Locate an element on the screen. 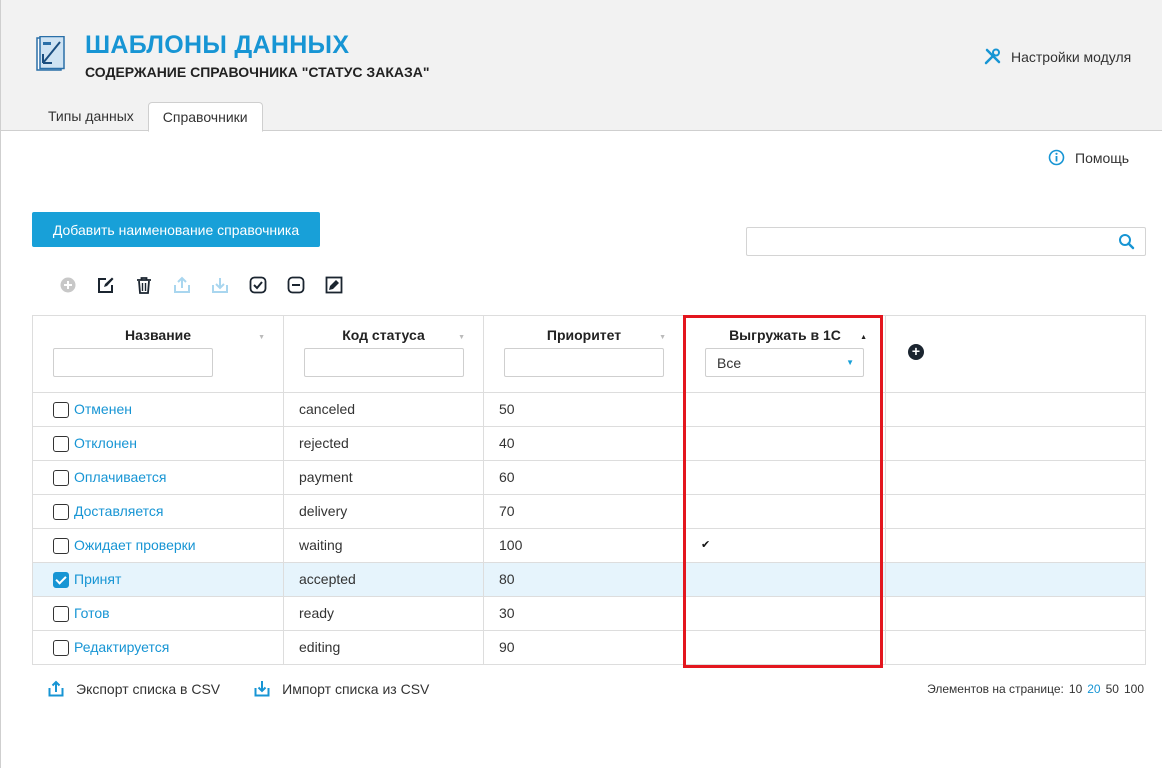 The image size is (1162, 768). row-priority: 50 is located at coordinates (584, 409).